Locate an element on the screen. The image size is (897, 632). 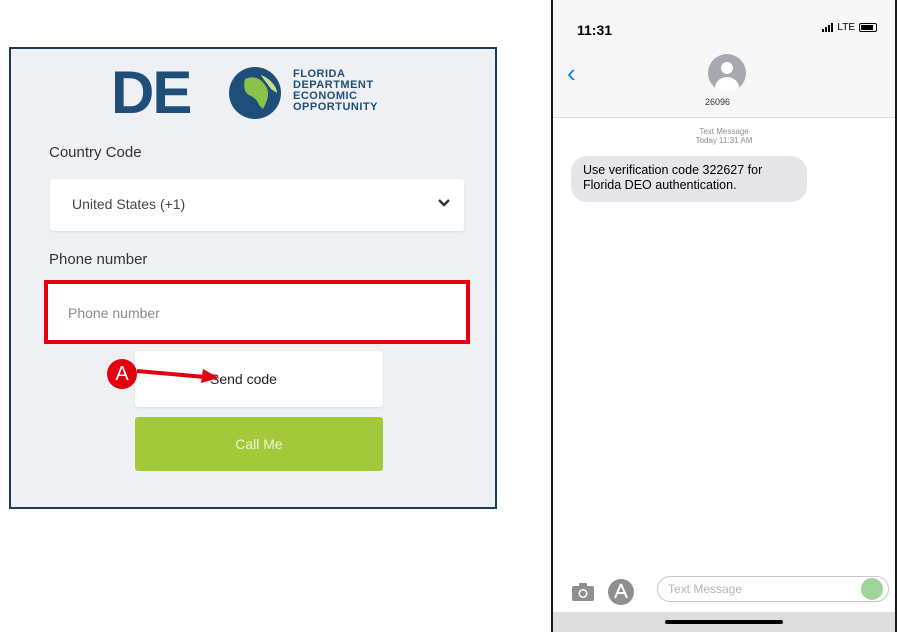
app-store-icon is located at coordinates (621, 592).